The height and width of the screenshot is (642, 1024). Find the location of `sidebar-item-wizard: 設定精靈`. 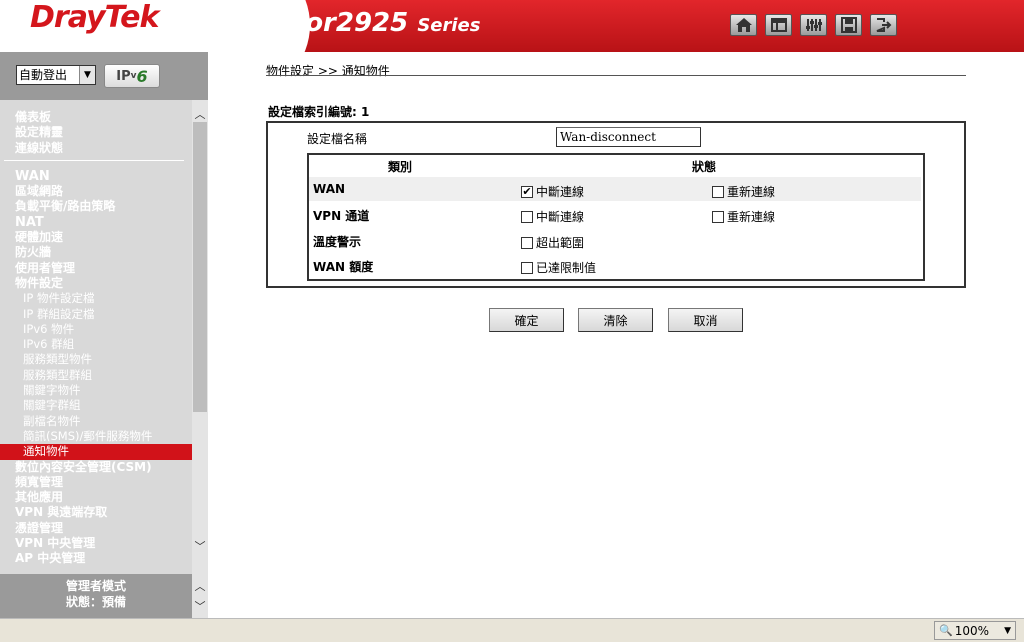

sidebar-item-wizard: 設定精靈 is located at coordinates (96, 132).